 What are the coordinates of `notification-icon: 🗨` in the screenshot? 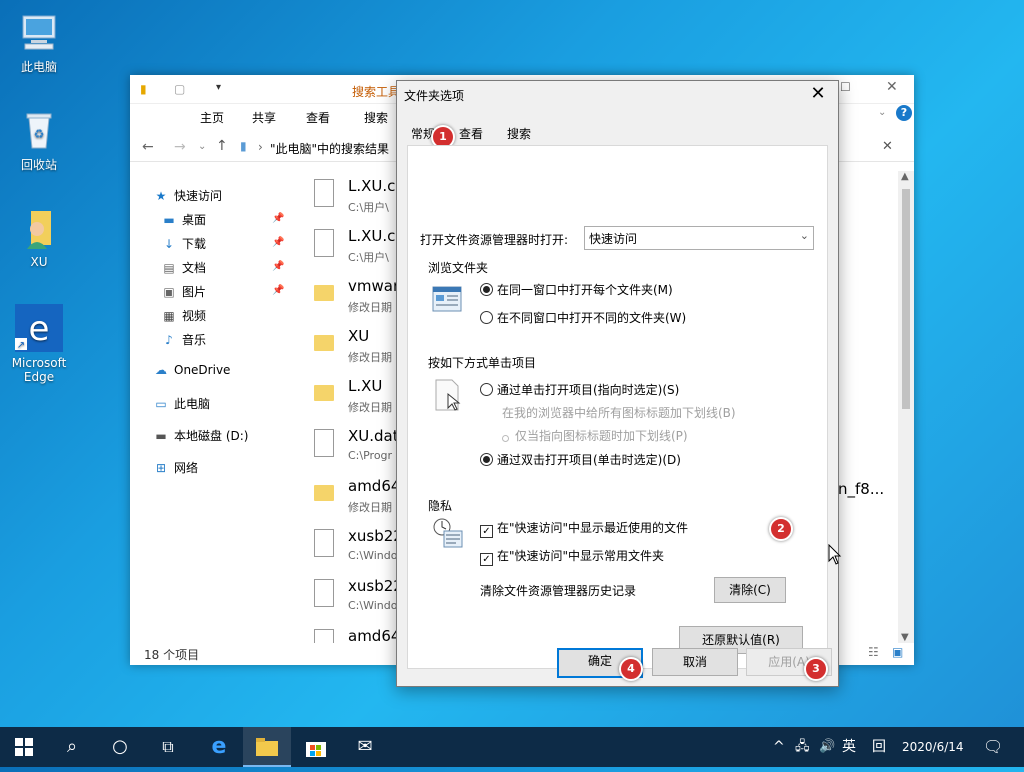 It's located at (993, 747).